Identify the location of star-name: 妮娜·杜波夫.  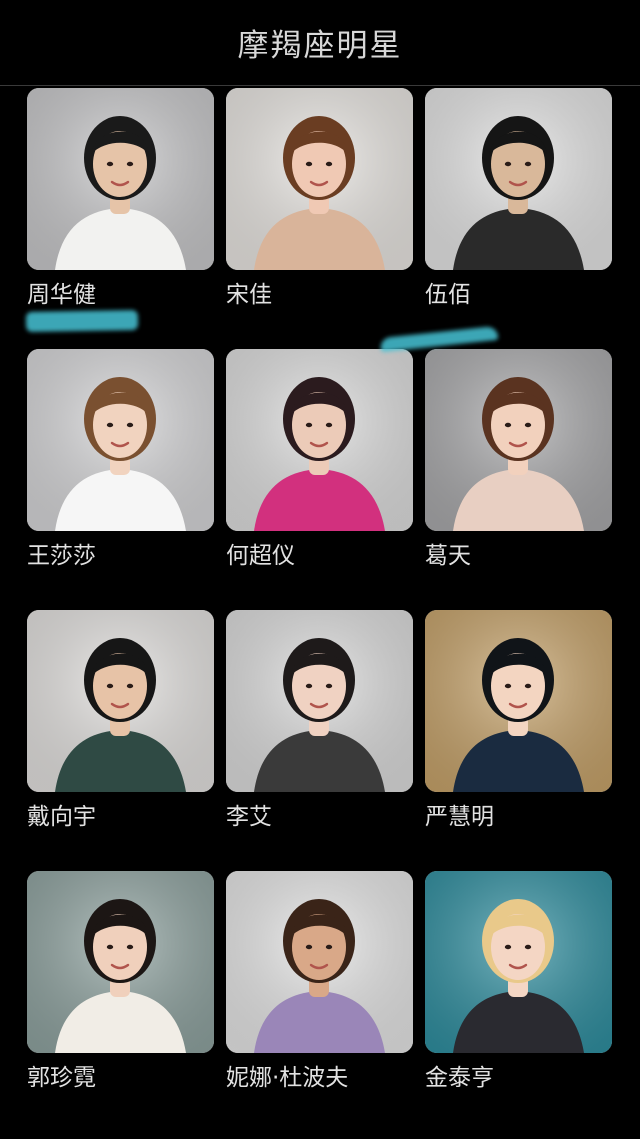
(287, 1078).